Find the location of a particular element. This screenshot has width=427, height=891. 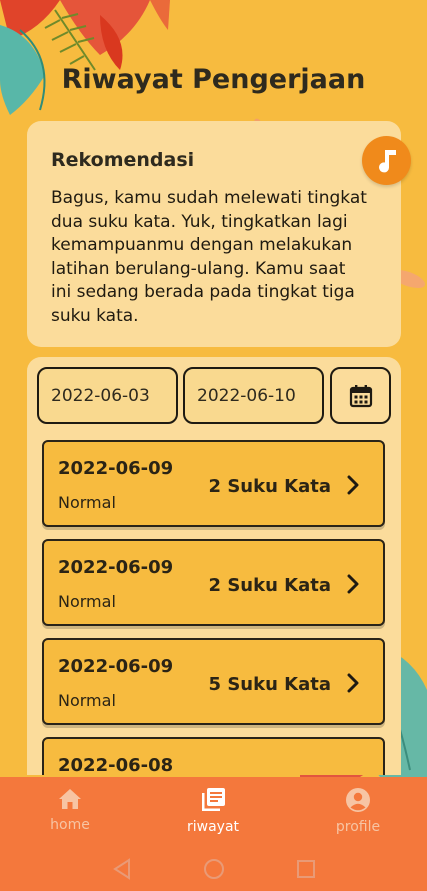

recents-icon is located at coordinates (306, 869).